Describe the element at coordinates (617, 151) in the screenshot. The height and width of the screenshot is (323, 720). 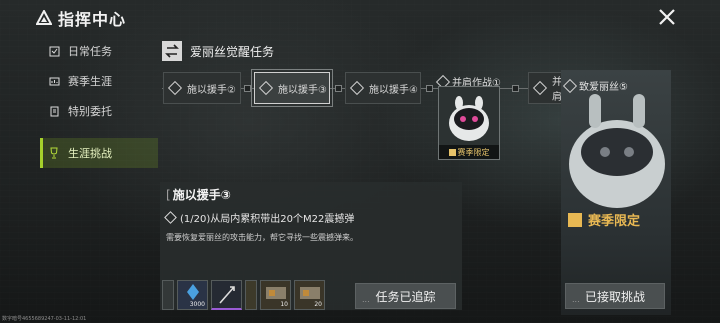
I see `robot-showcase-image` at that location.